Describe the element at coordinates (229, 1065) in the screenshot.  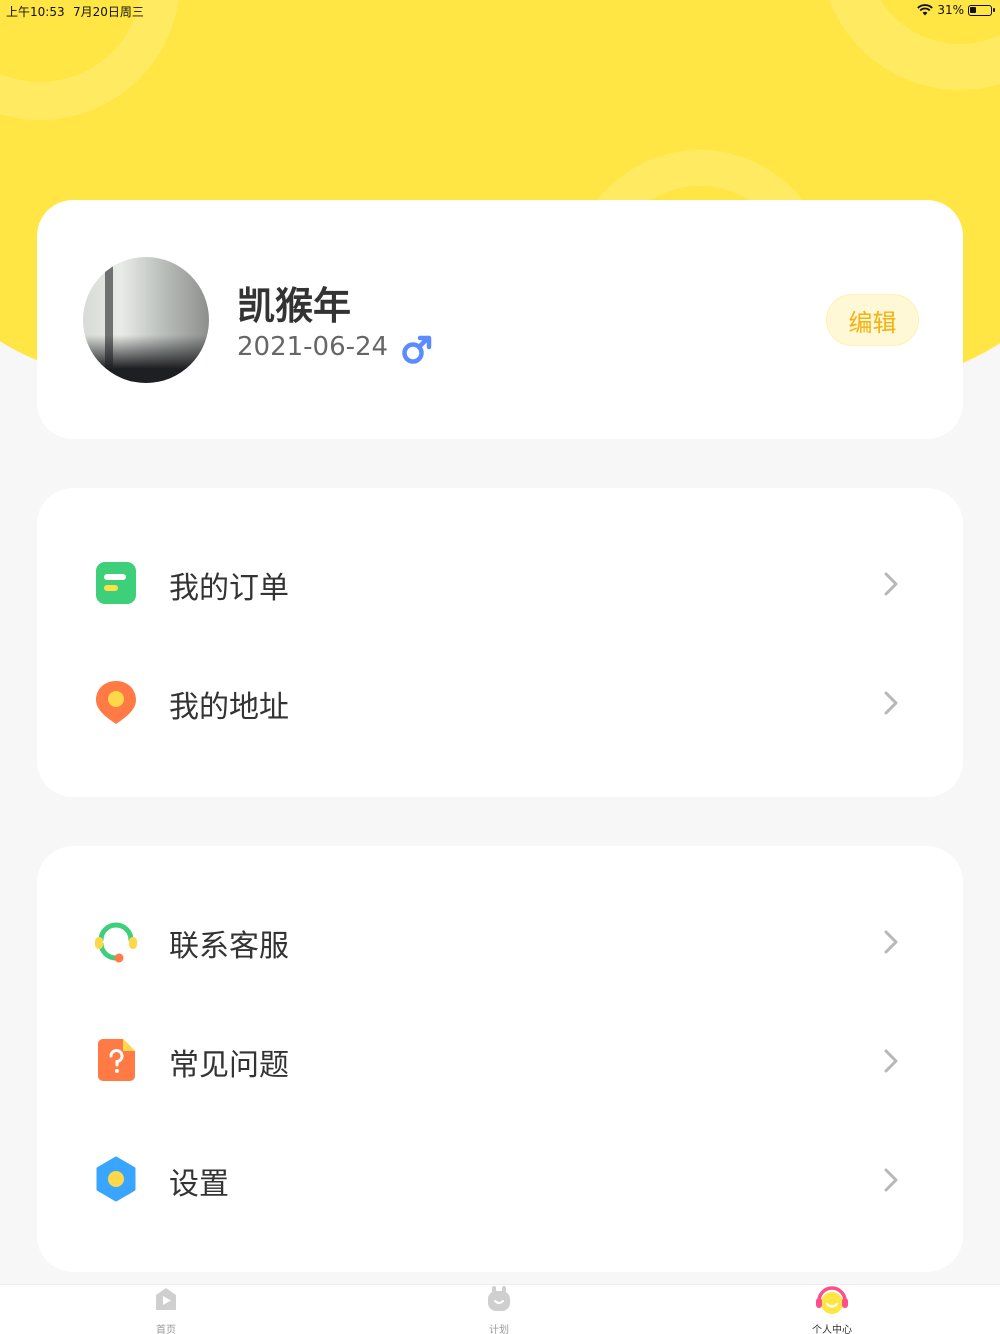
I see `menu-label: 常见问题` at that location.